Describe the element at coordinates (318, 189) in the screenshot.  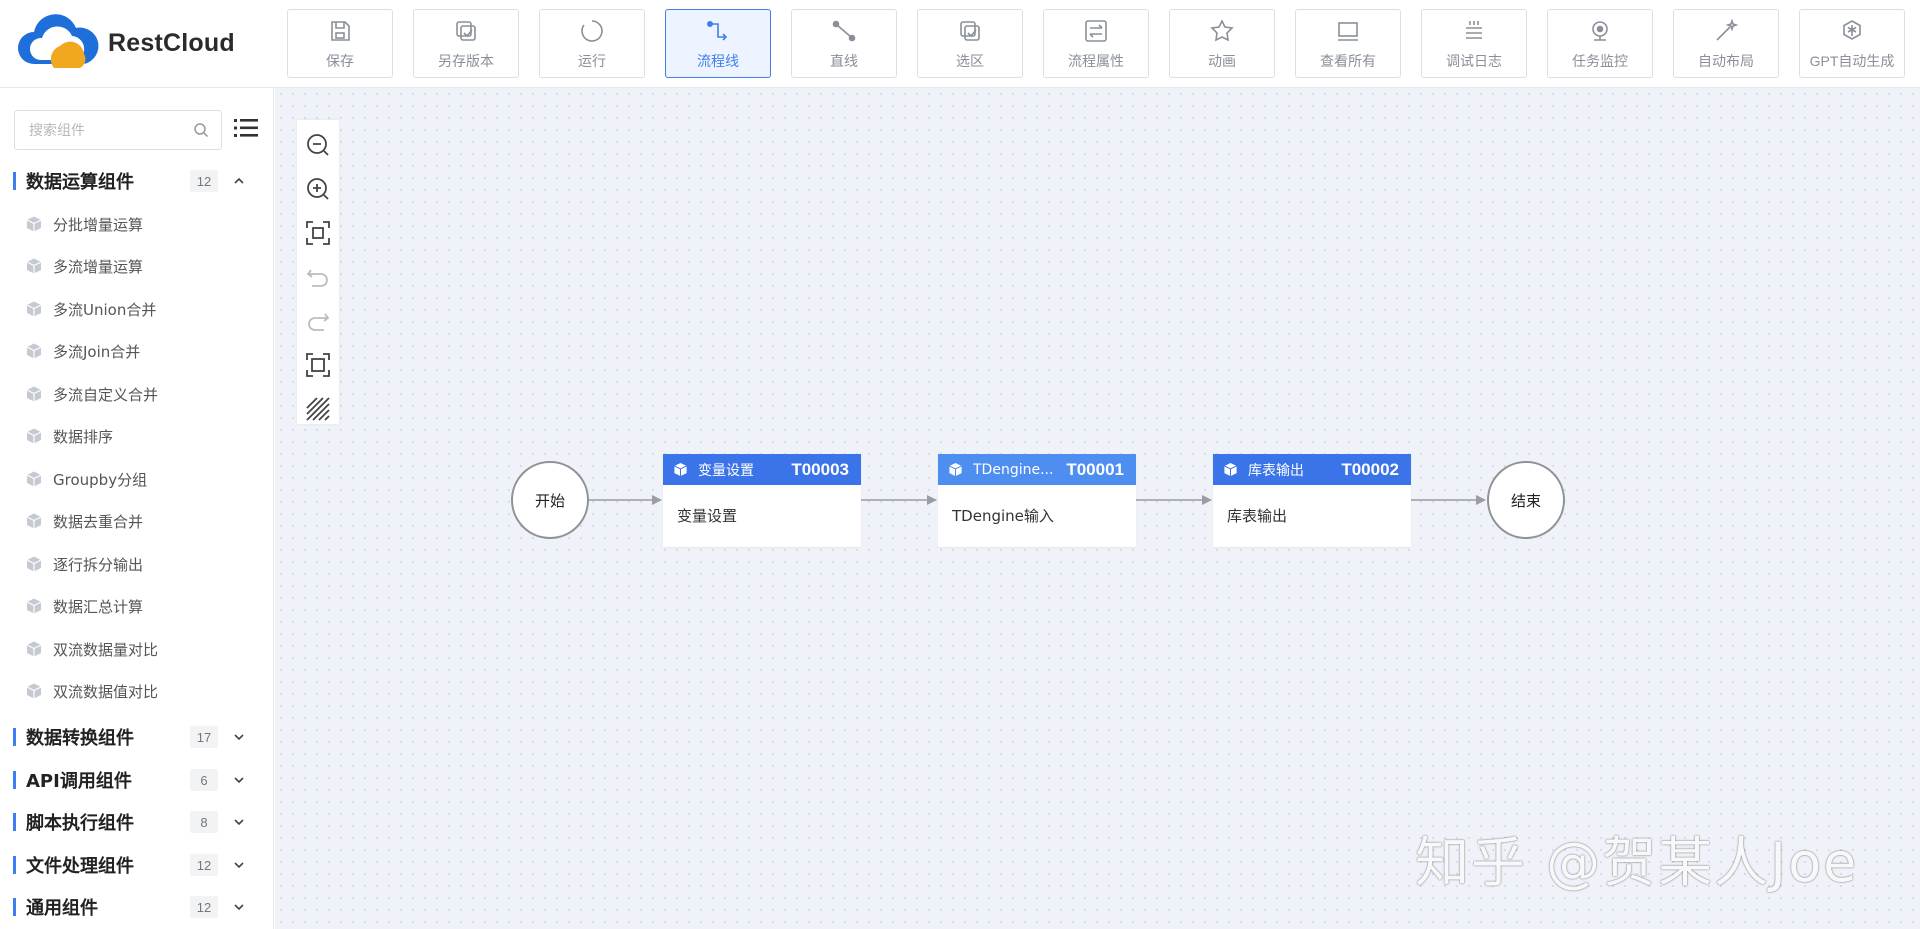
I see `zoom-in-button` at that location.